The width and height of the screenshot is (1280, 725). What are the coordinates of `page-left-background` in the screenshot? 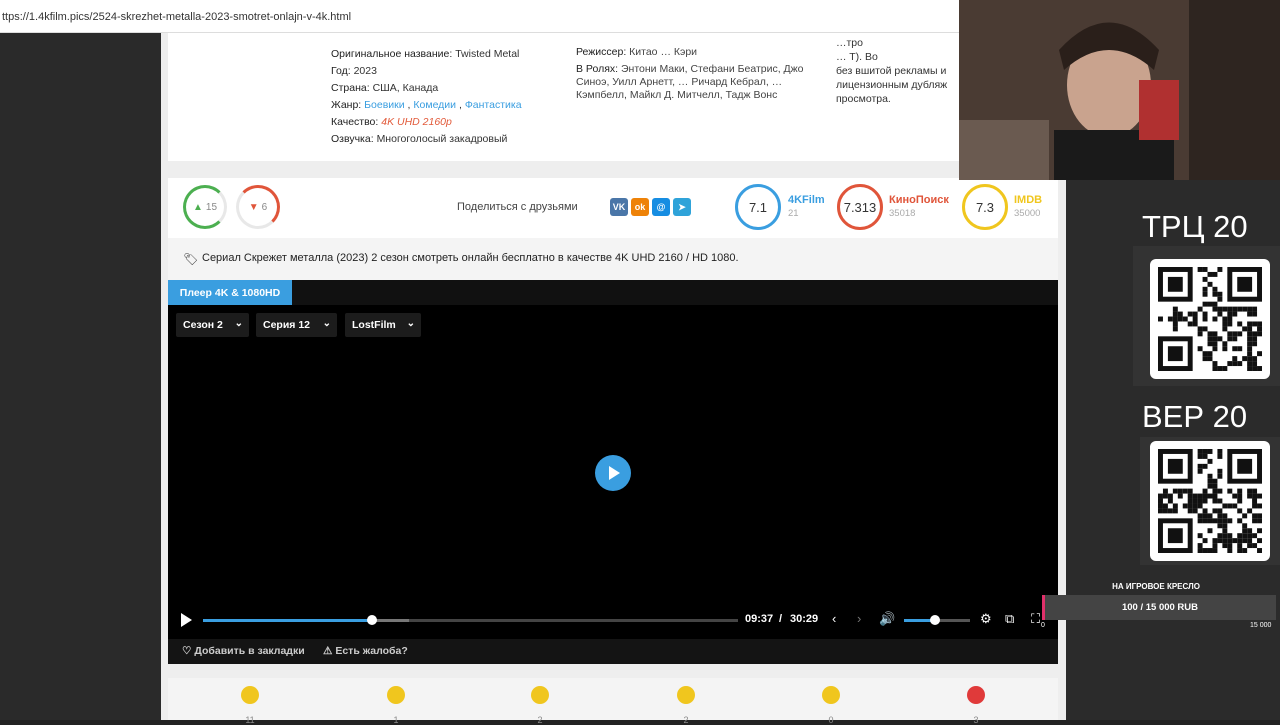 It's located at (80, 376).